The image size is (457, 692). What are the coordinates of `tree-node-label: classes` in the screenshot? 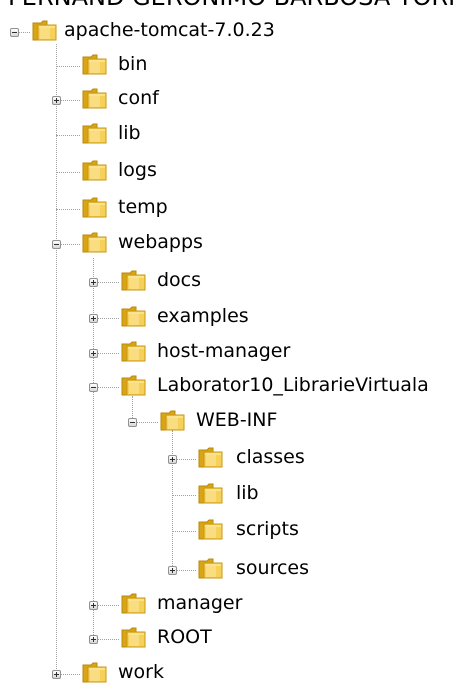 It's located at (270, 457).